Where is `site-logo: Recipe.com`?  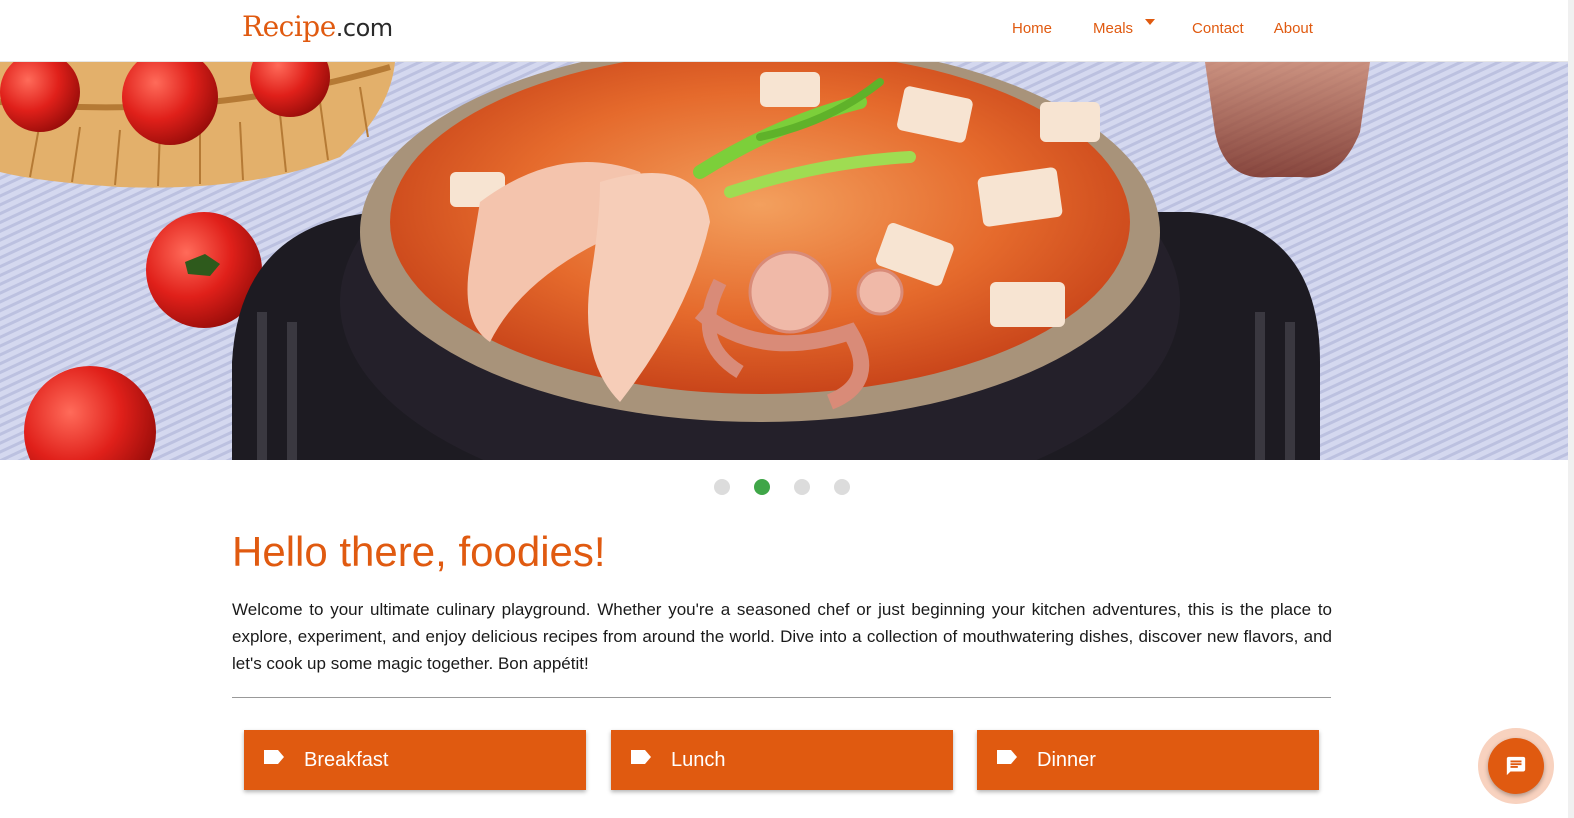 site-logo: Recipe.com is located at coordinates (317, 26).